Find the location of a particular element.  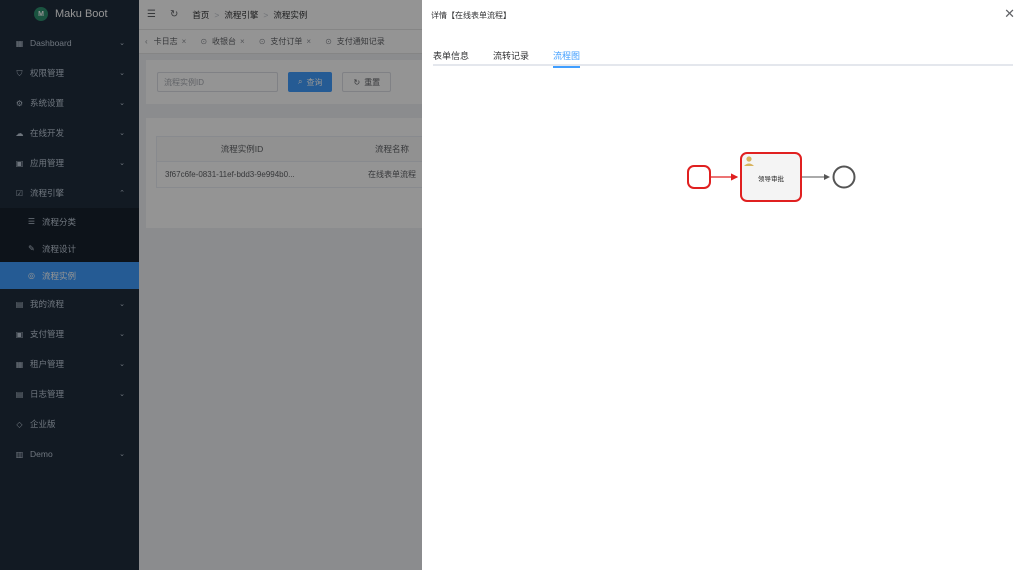

task-label: 领导审批 is located at coordinates (771, 178).